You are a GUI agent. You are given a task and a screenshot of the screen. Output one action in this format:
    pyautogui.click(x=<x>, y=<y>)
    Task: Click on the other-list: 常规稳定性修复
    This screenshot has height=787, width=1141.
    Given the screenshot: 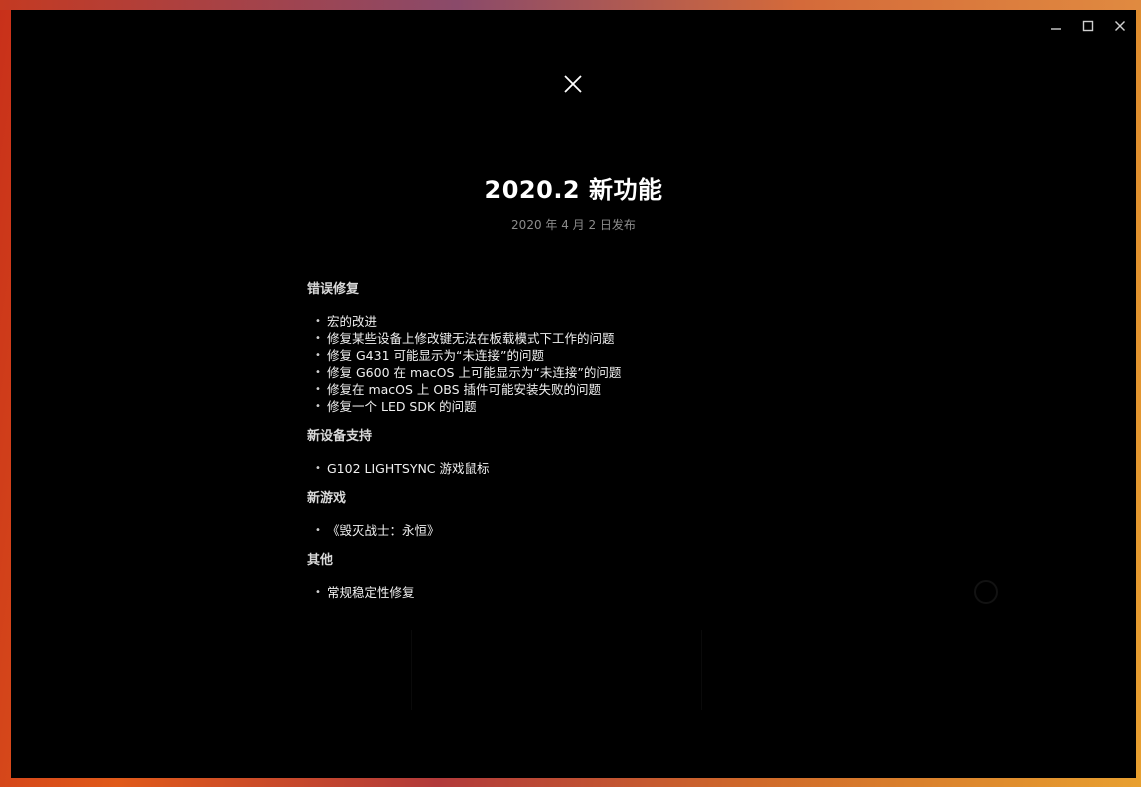 What is the action you would take?
    pyautogui.click(x=587, y=592)
    